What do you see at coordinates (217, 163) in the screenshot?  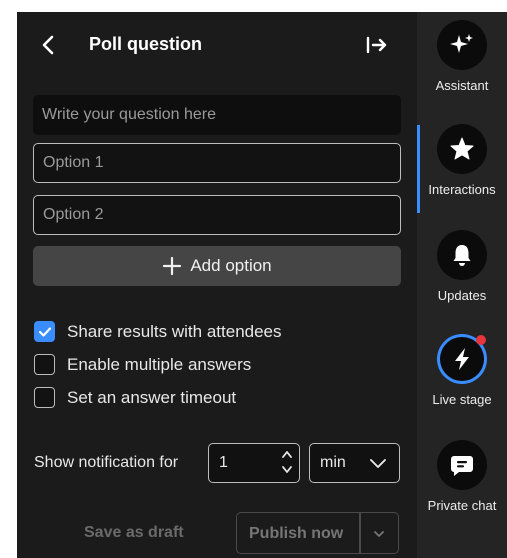 I see `option-1-input: Option 1` at bounding box center [217, 163].